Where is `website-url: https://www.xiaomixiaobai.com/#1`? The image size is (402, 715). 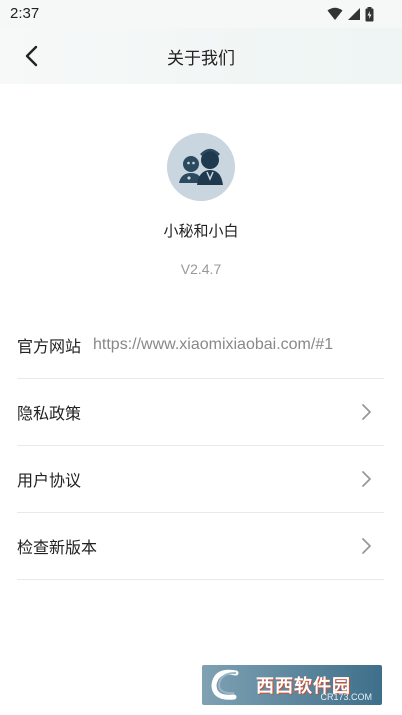 website-url: https://www.xiaomixiaobai.com/#1 is located at coordinates (213, 345).